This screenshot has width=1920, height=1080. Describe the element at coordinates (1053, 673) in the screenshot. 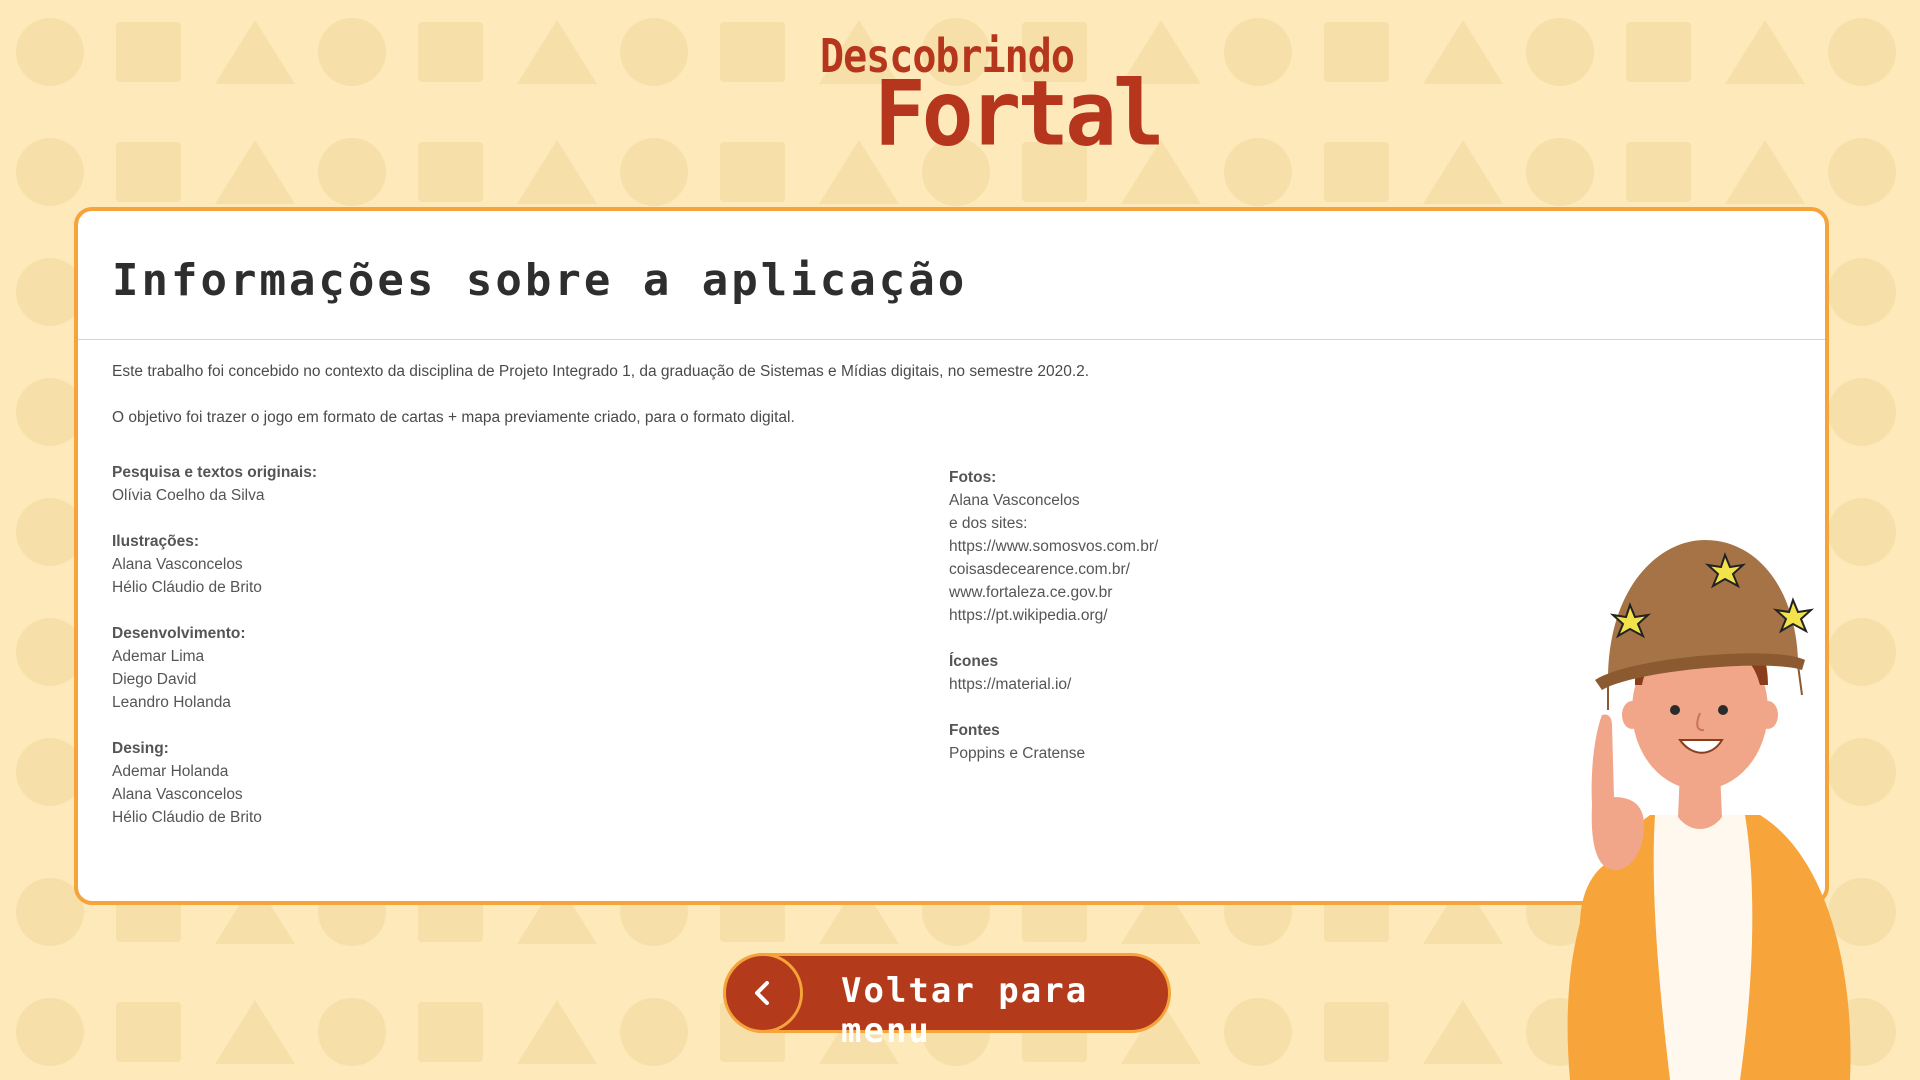

I see `credit-group: Ícones https://material.io/` at that location.